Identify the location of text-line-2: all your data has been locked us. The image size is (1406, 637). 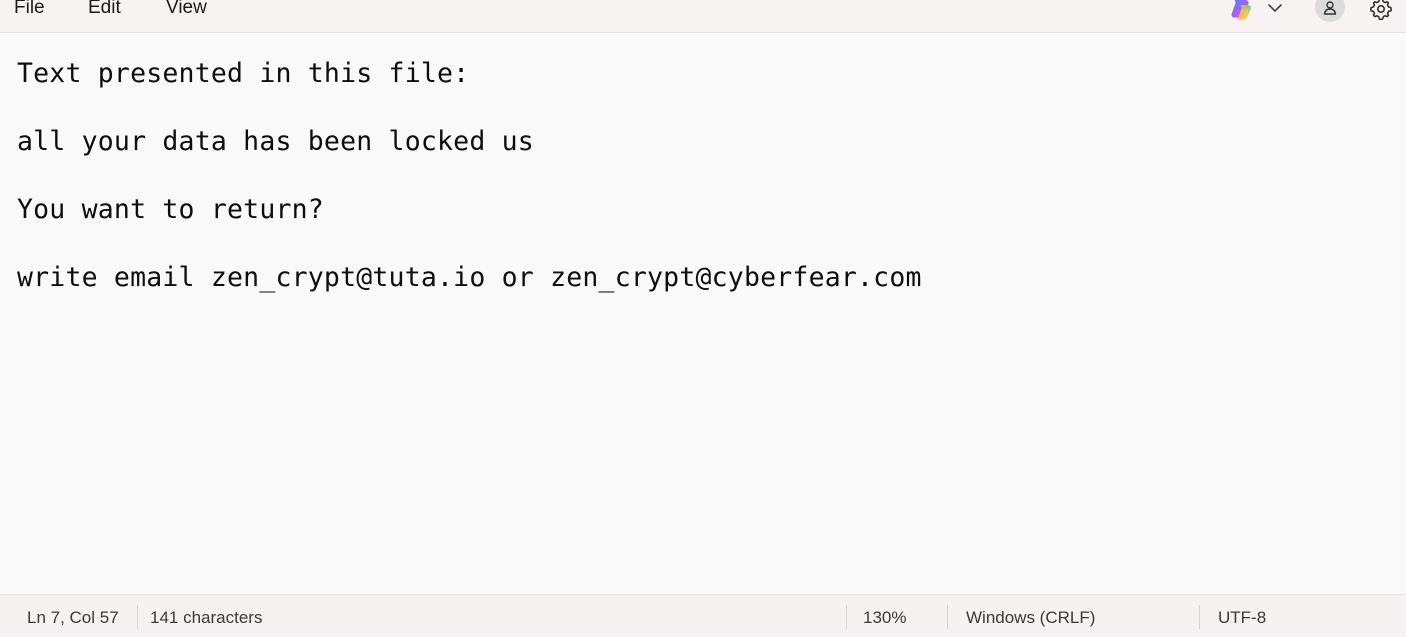
(275, 141).